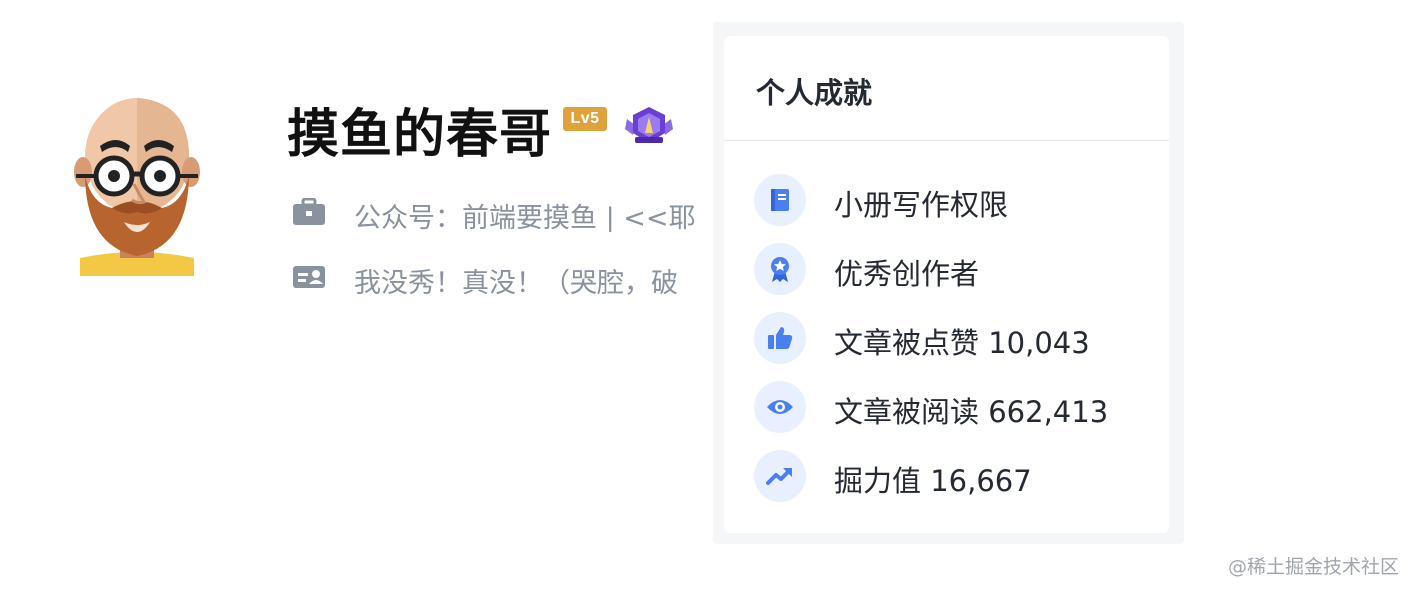 The image size is (1415, 597). I want to click on achievement-item-likes: 文章被点赞 10,043, so click(954, 338).